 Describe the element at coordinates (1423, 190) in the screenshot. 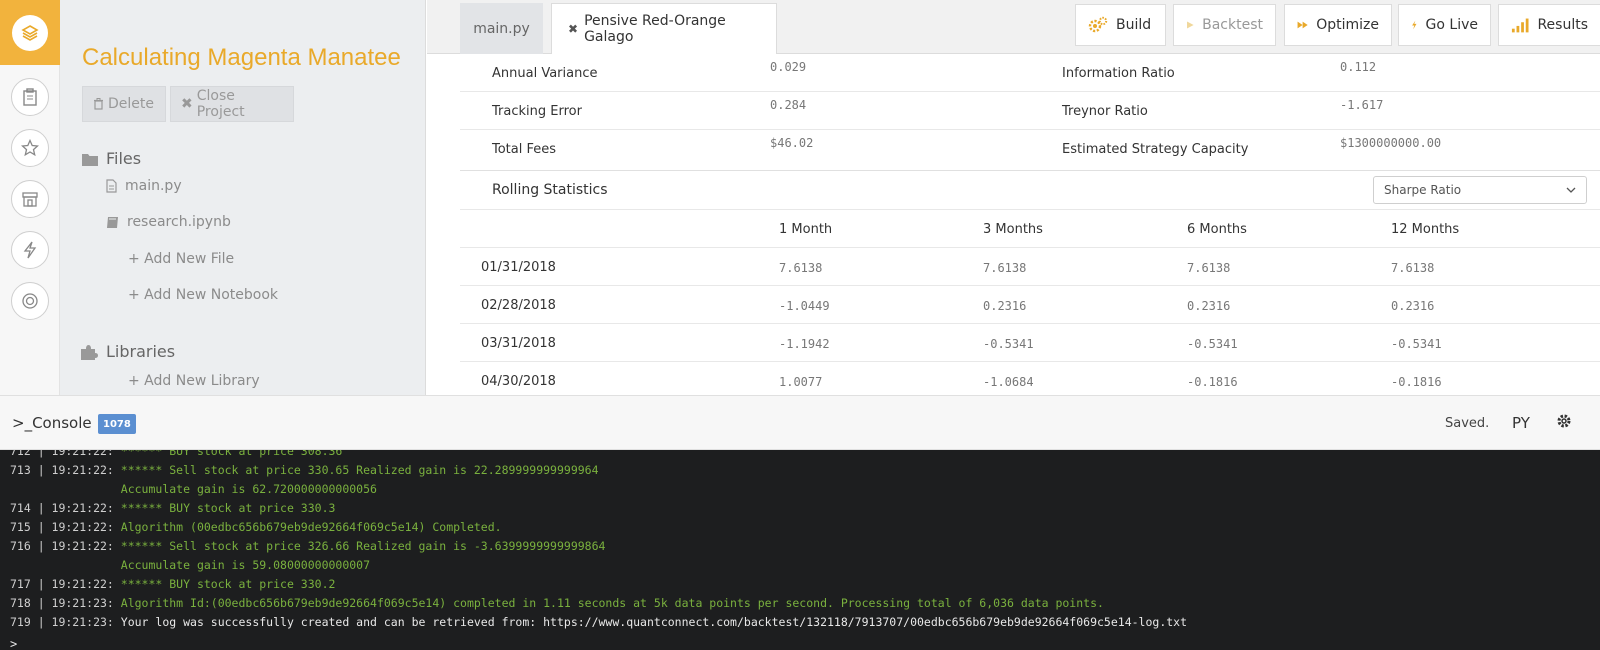

I see `select-value: Sharpe Ratio` at that location.